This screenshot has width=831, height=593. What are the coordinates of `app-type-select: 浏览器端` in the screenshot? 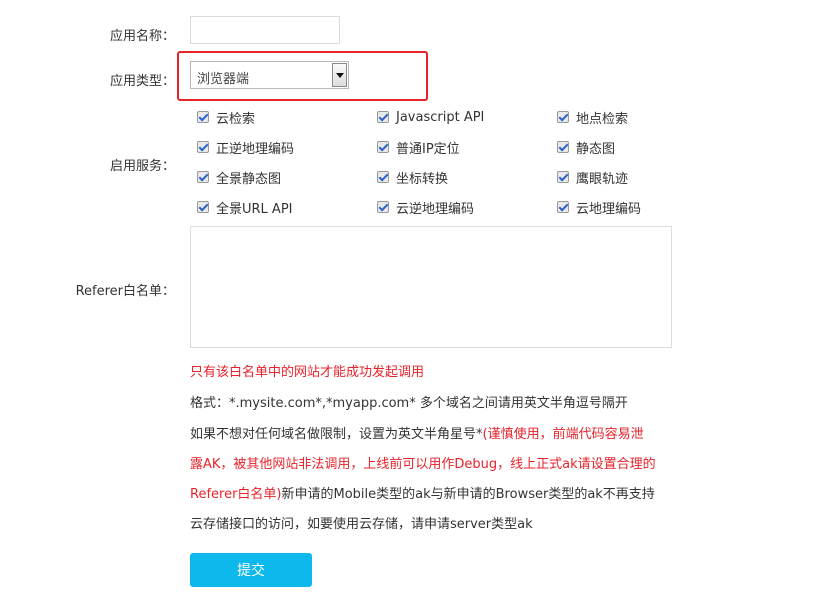 It's located at (269, 75).